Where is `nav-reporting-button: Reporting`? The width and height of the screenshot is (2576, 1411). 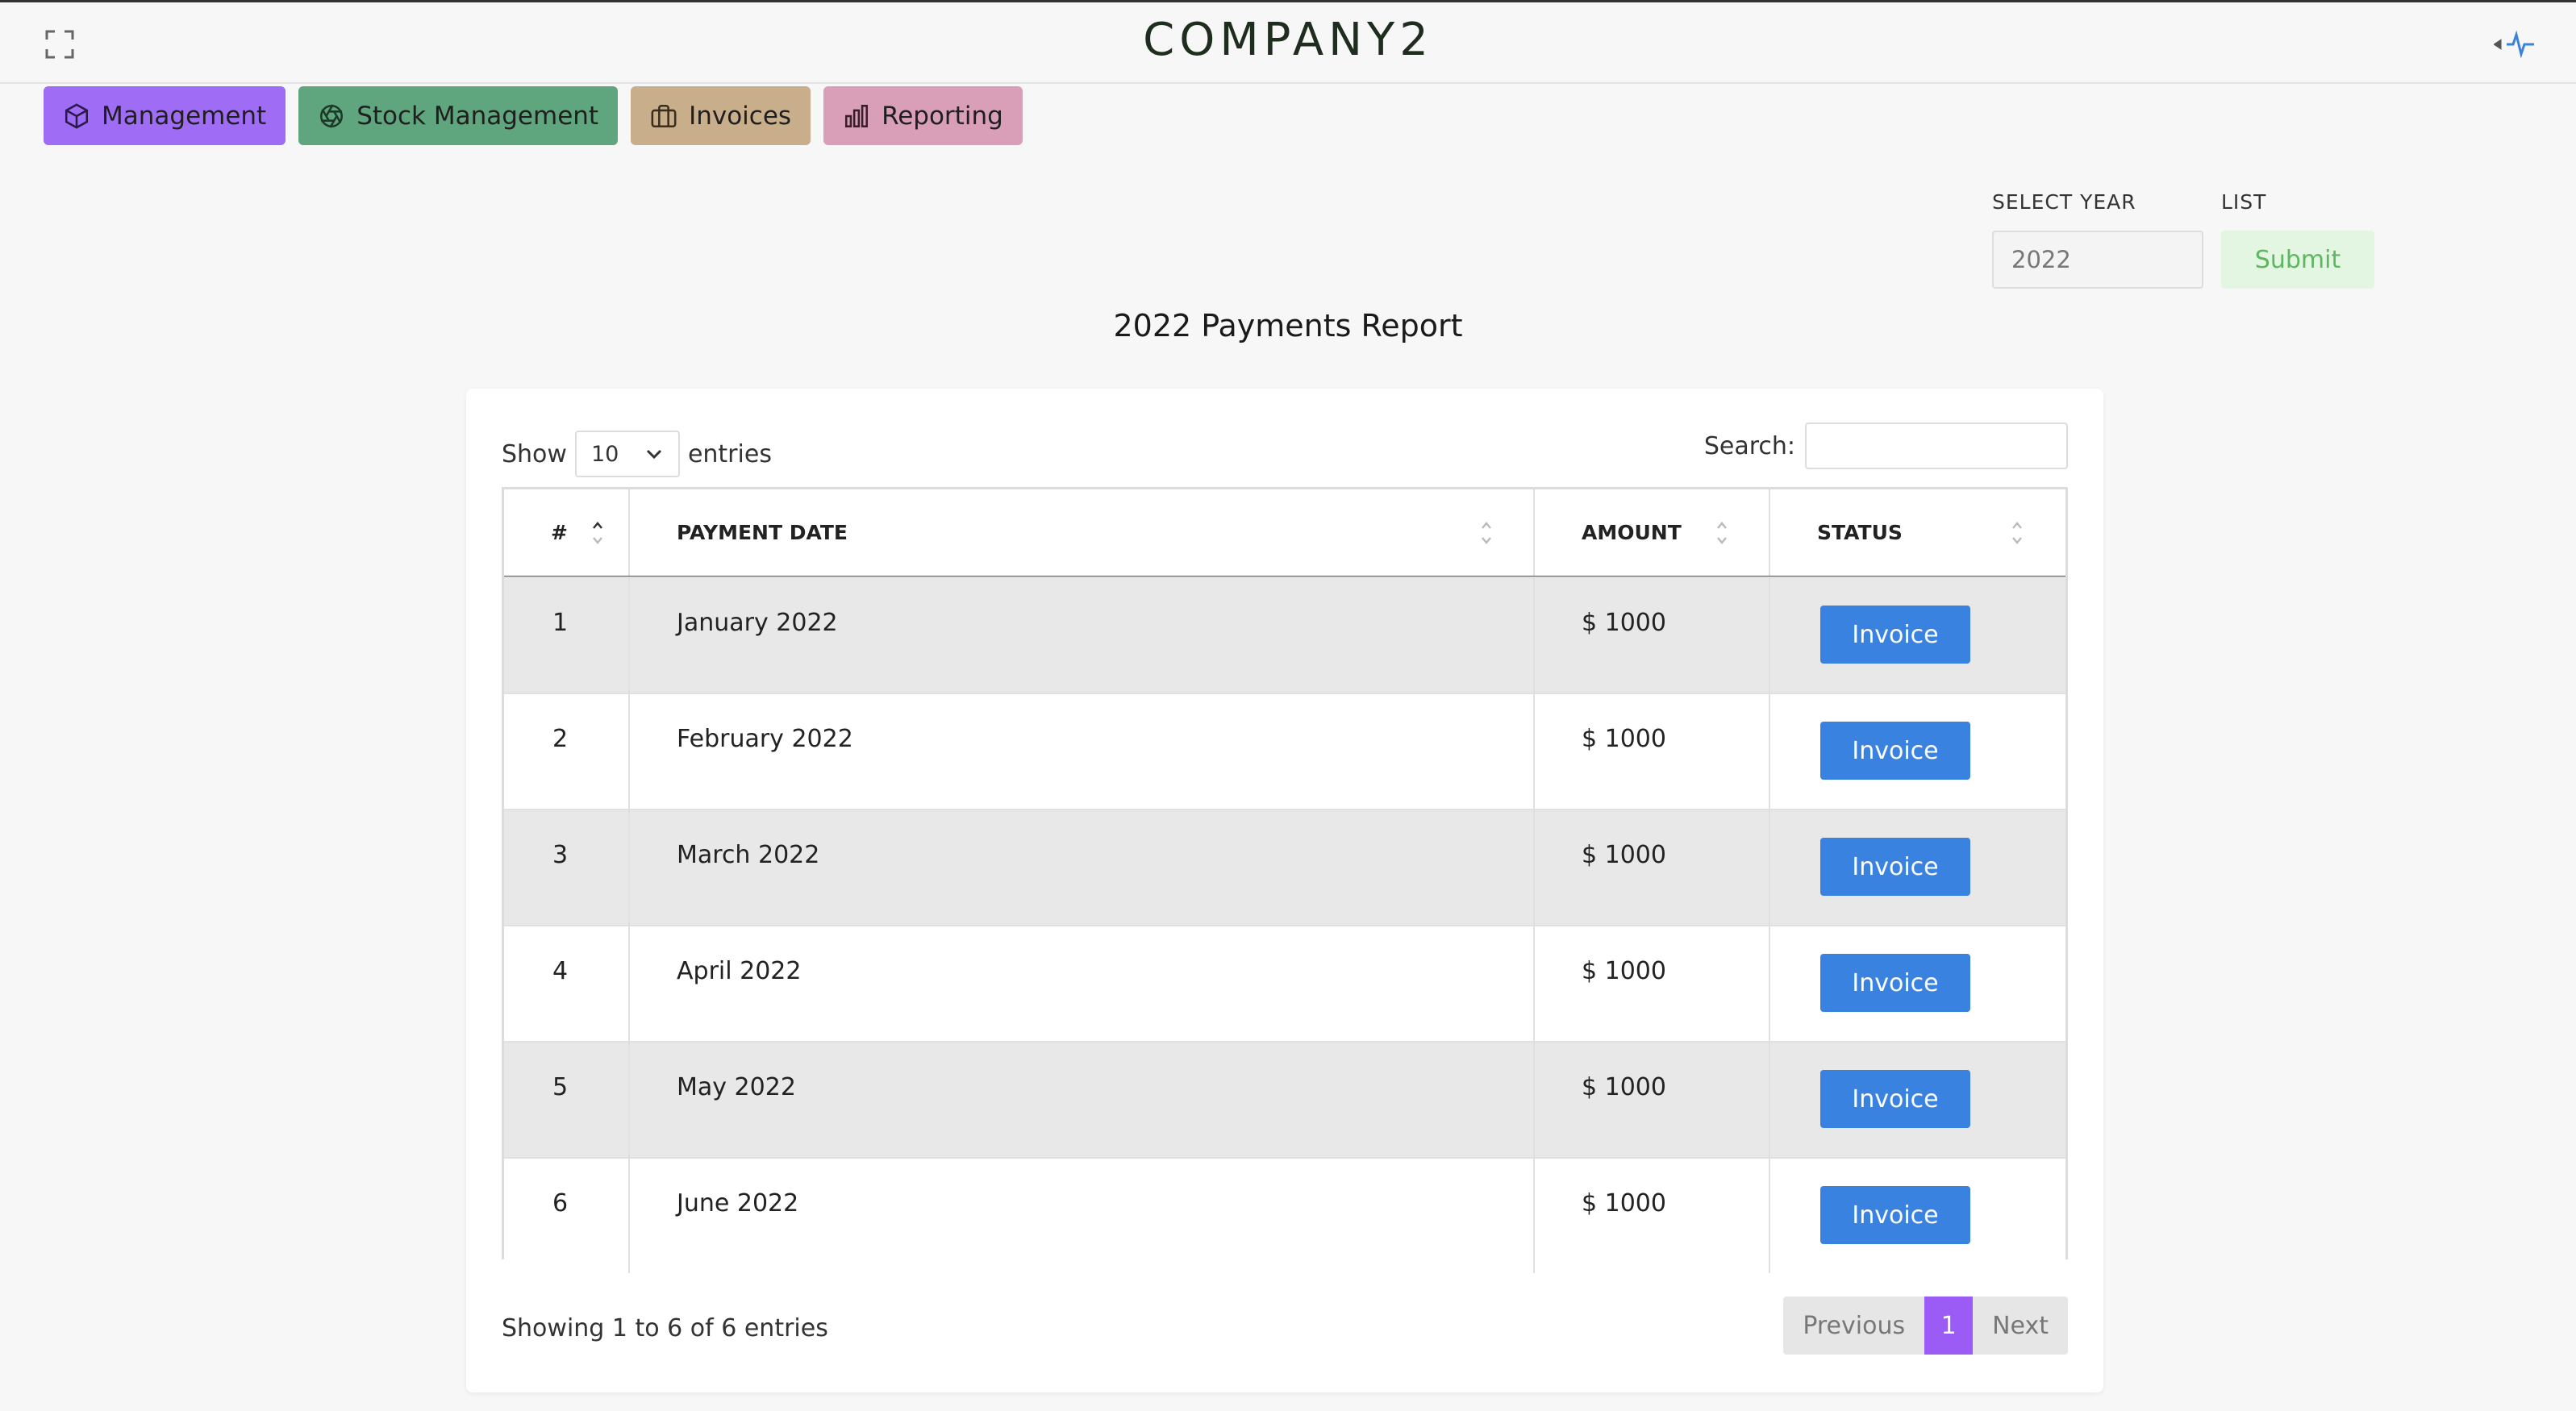 nav-reporting-button: Reporting is located at coordinates (923, 115).